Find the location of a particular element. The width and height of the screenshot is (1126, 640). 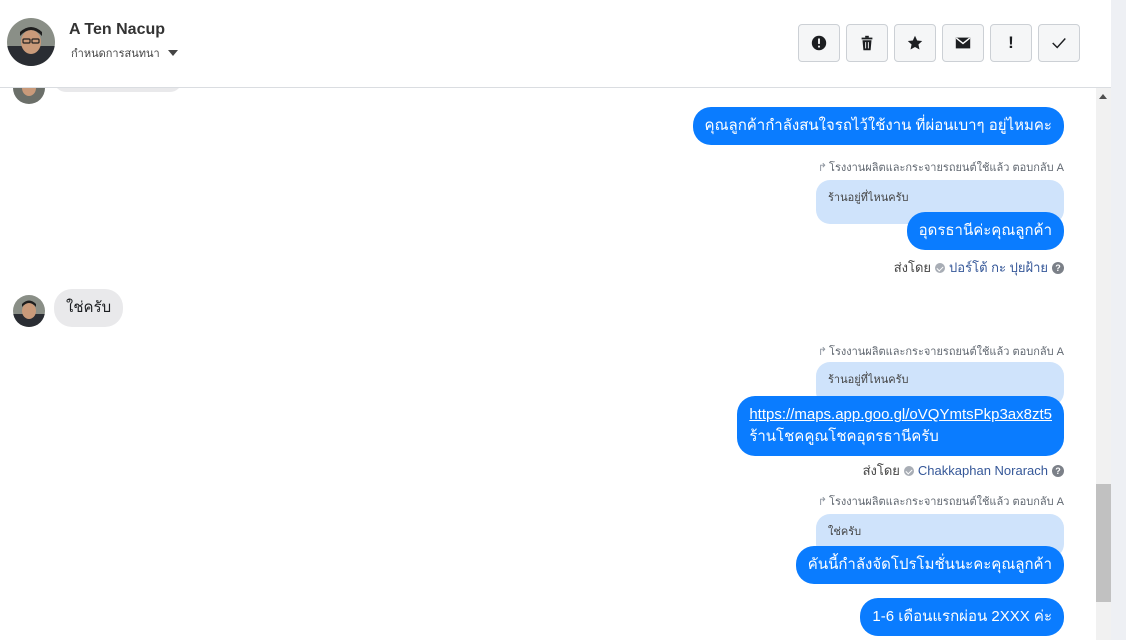

outgoing-message: 1-6 เดือนแรกผ่อน 2XXX ค่ะ is located at coordinates (962, 617).